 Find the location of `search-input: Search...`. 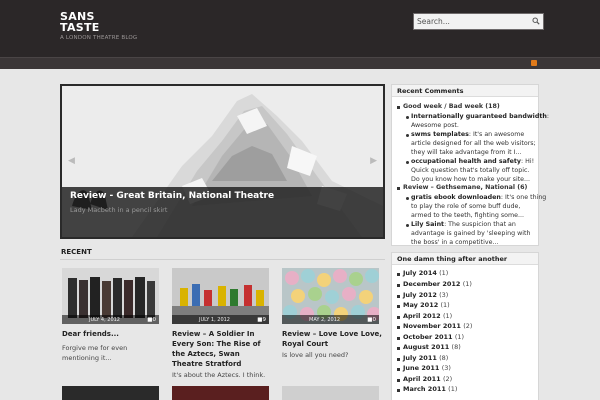

search-input: Search... is located at coordinates (433, 21).